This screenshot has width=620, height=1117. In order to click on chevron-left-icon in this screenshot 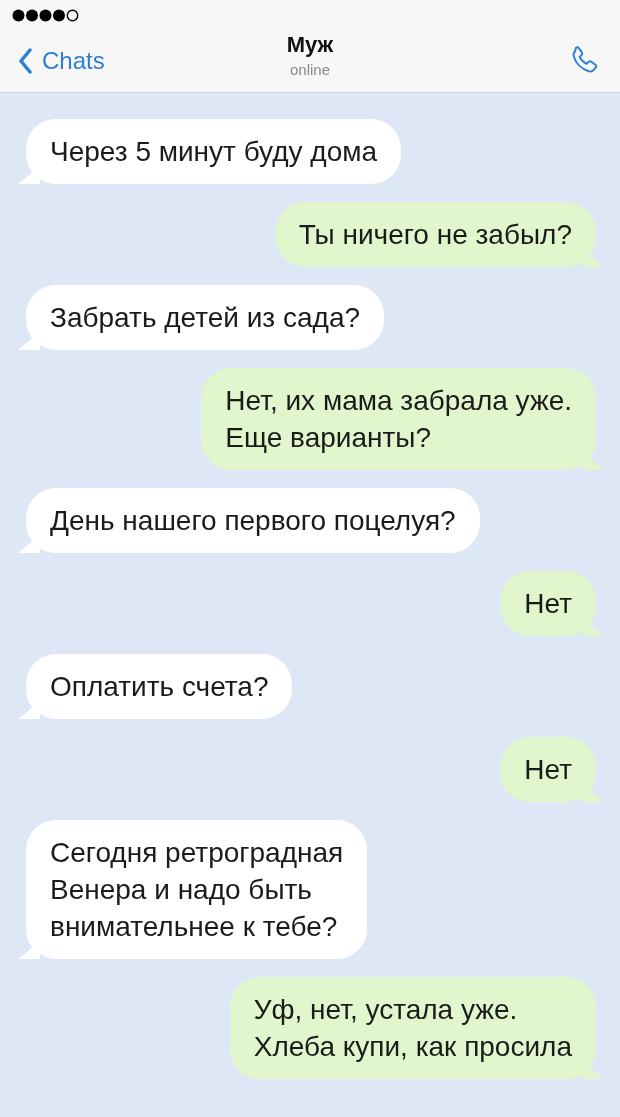, I will do `click(25, 61)`.